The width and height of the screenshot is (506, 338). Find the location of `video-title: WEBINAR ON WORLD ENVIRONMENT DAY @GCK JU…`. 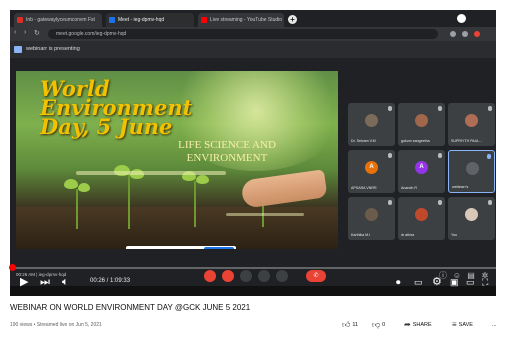

video-title: WEBINAR ON WORLD ENVIRONMENT DAY @GCK JU… is located at coordinates (130, 307).